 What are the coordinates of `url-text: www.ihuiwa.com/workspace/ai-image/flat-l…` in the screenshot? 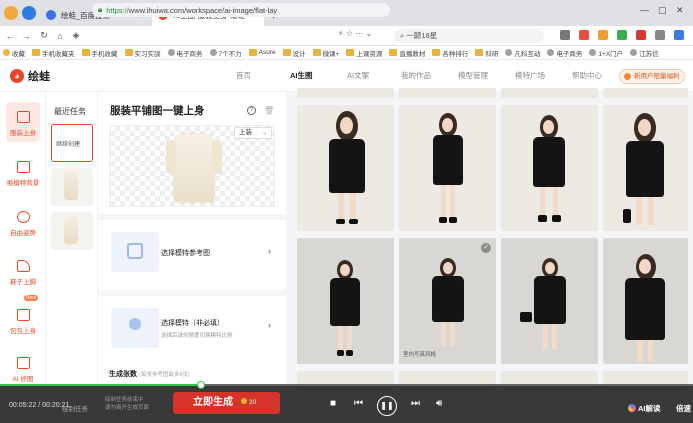 It's located at (203, 10).